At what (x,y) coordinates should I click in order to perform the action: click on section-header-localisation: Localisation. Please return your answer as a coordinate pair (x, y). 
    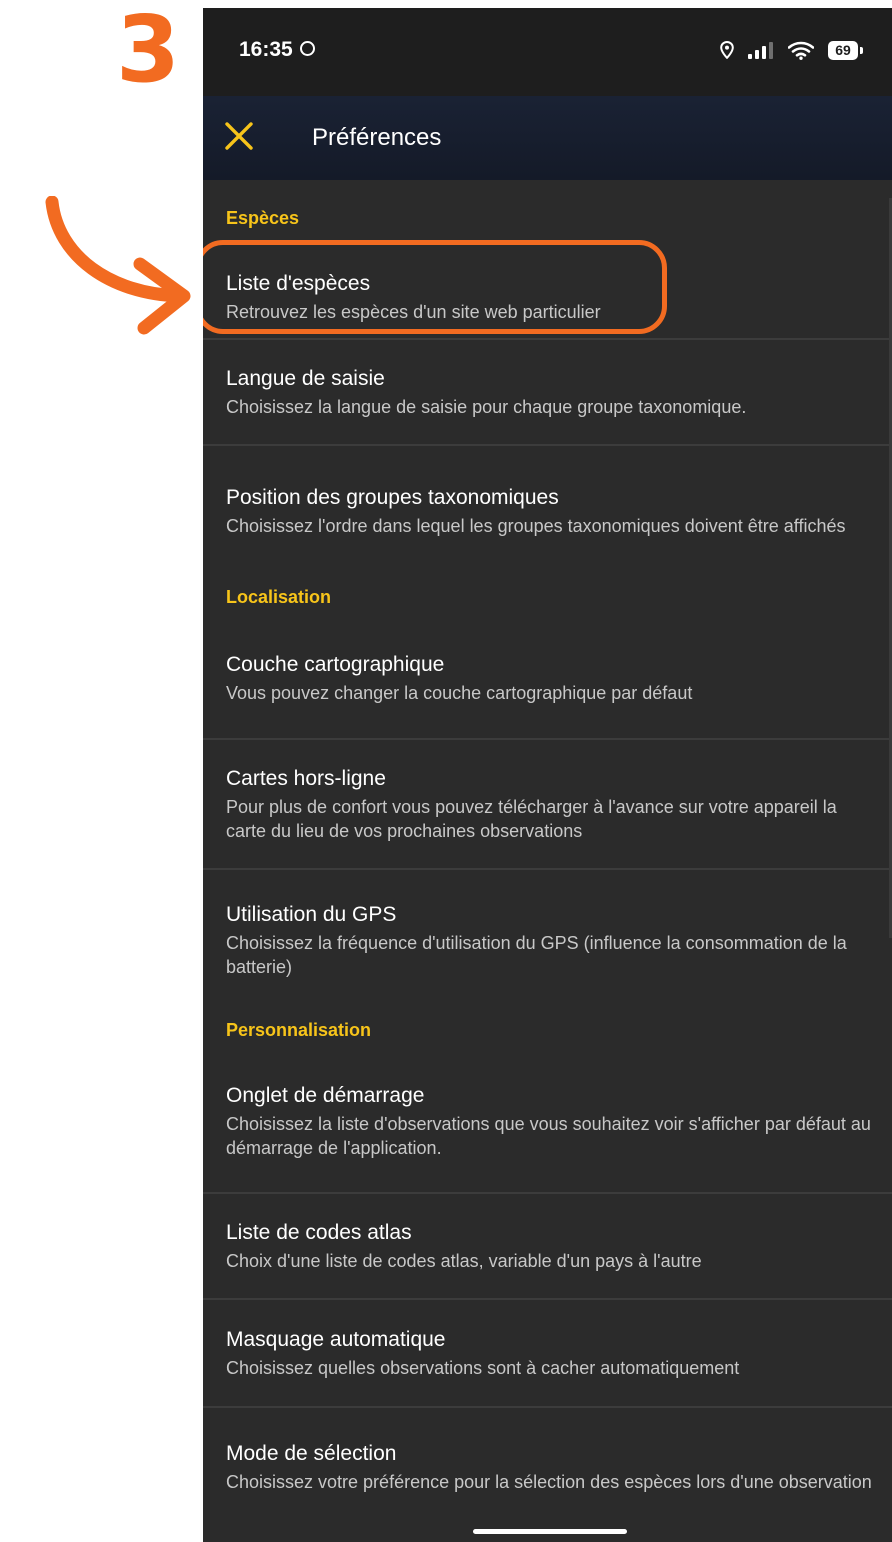
    Looking at the image, I should click on (279, 596).